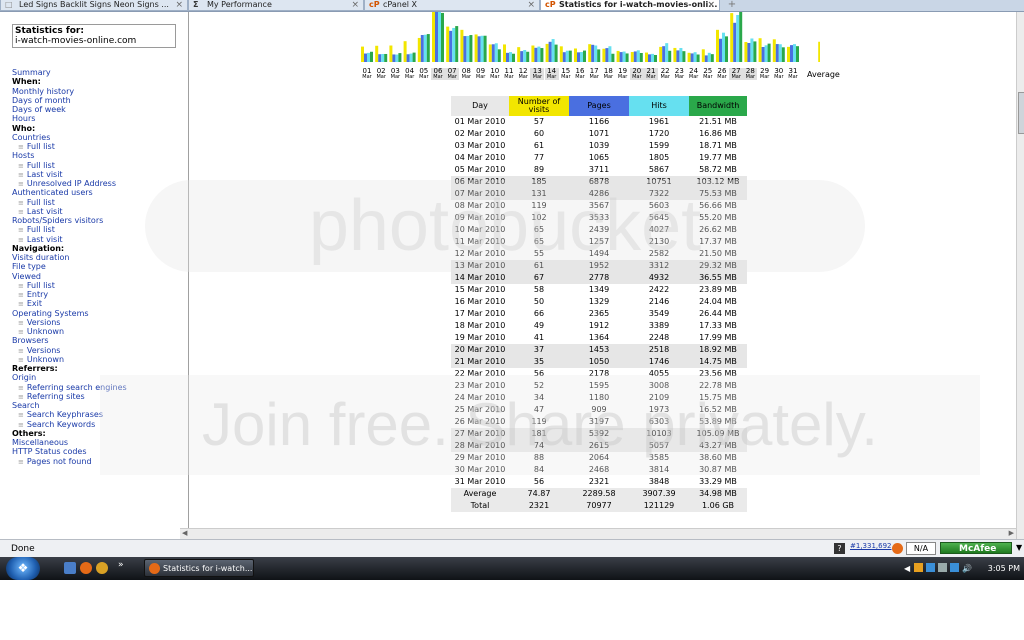 This screenshot has width=1024, height=640. What do you see at coordinates (70, 568) in the screenshot?
I see `show-desktop-icon` at bounding box center [70, 568].